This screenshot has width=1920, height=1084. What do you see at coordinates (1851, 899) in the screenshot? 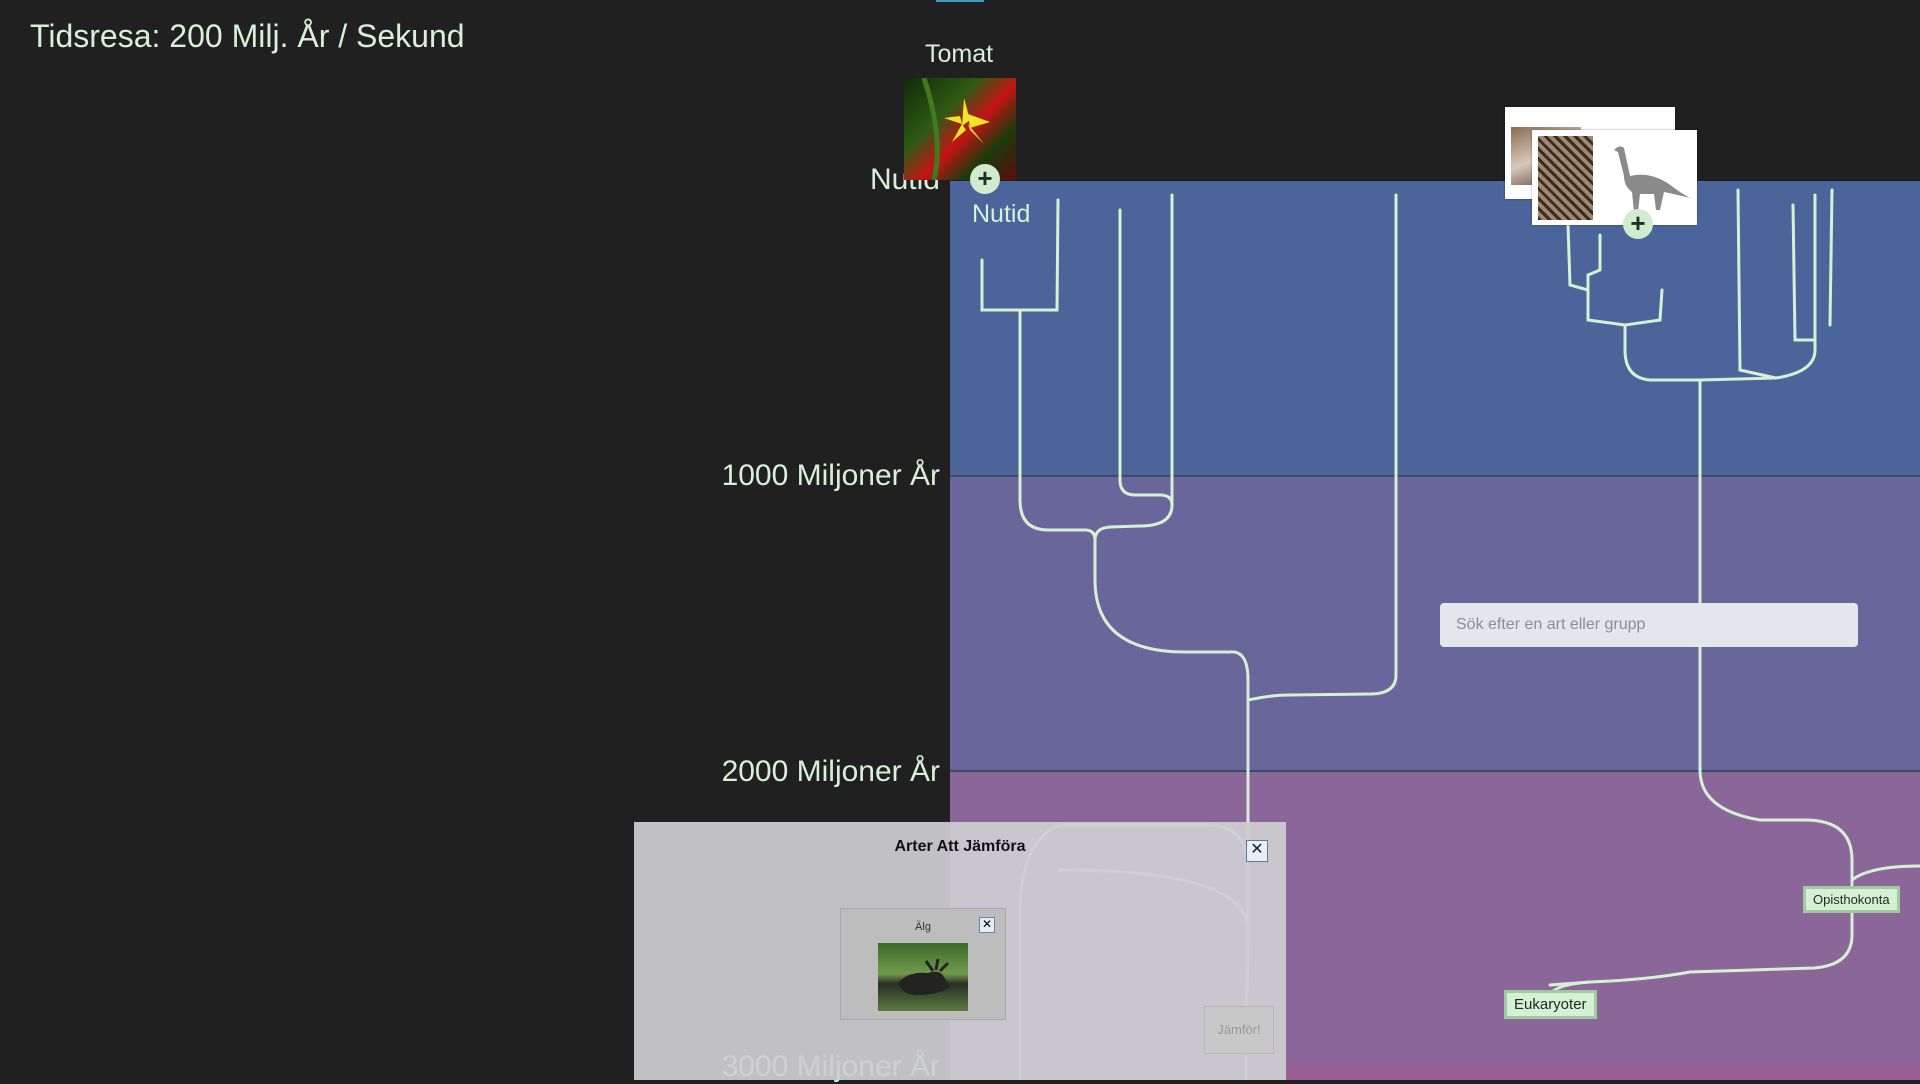
I see `node-label-opisthokonta: Opisthokonta` at bounding box center [1851, 899].